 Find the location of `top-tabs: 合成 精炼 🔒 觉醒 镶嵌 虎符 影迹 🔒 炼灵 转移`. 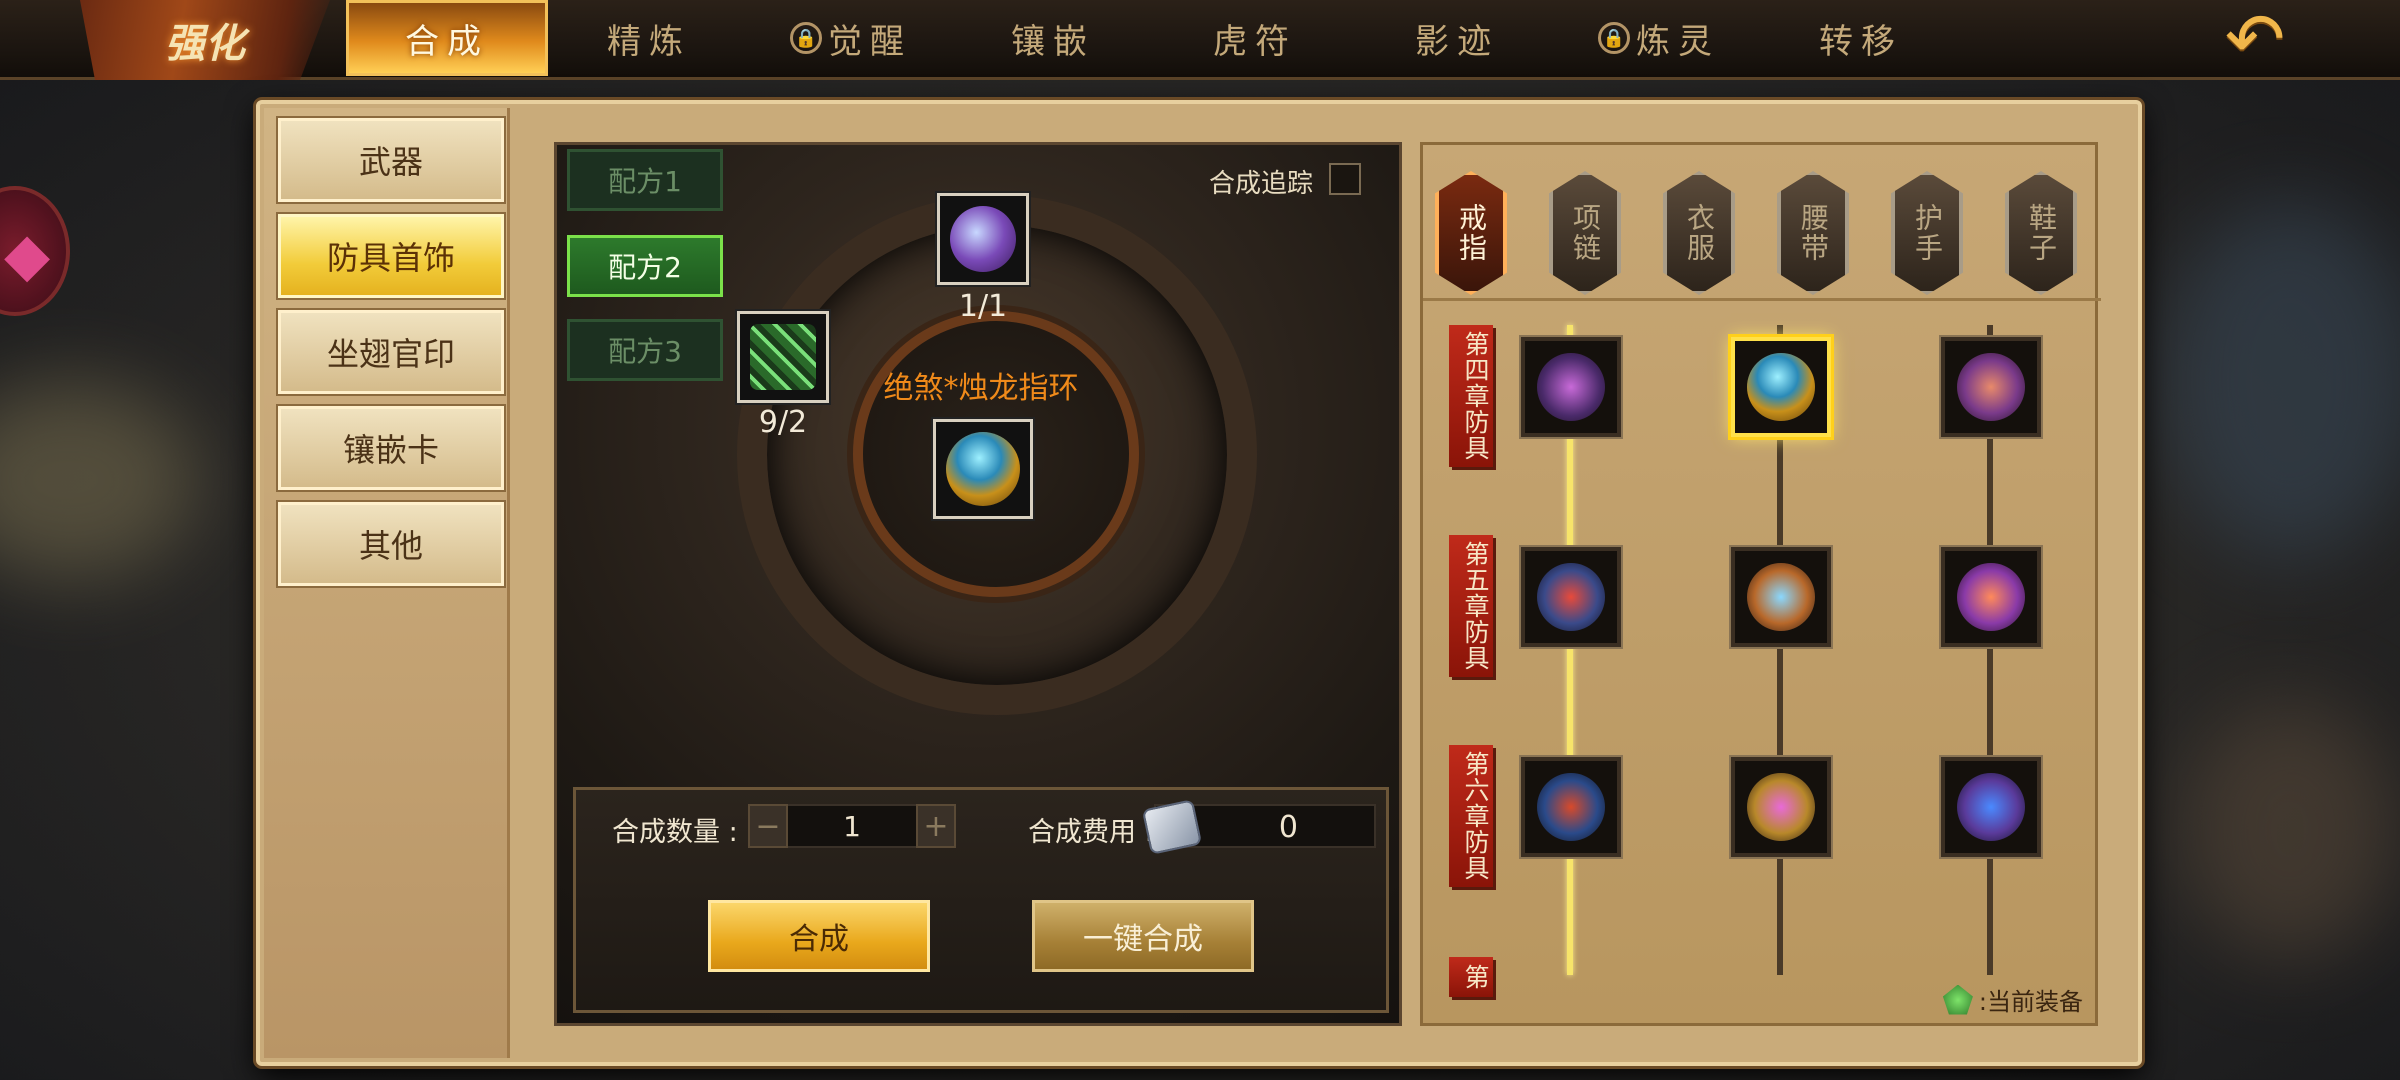

top-tabs: 合成 精炼 🔒 觉醒 镶嵌 虎符 影迹 🔒 炼灵 转移 is located at coordinates (1154, 40).